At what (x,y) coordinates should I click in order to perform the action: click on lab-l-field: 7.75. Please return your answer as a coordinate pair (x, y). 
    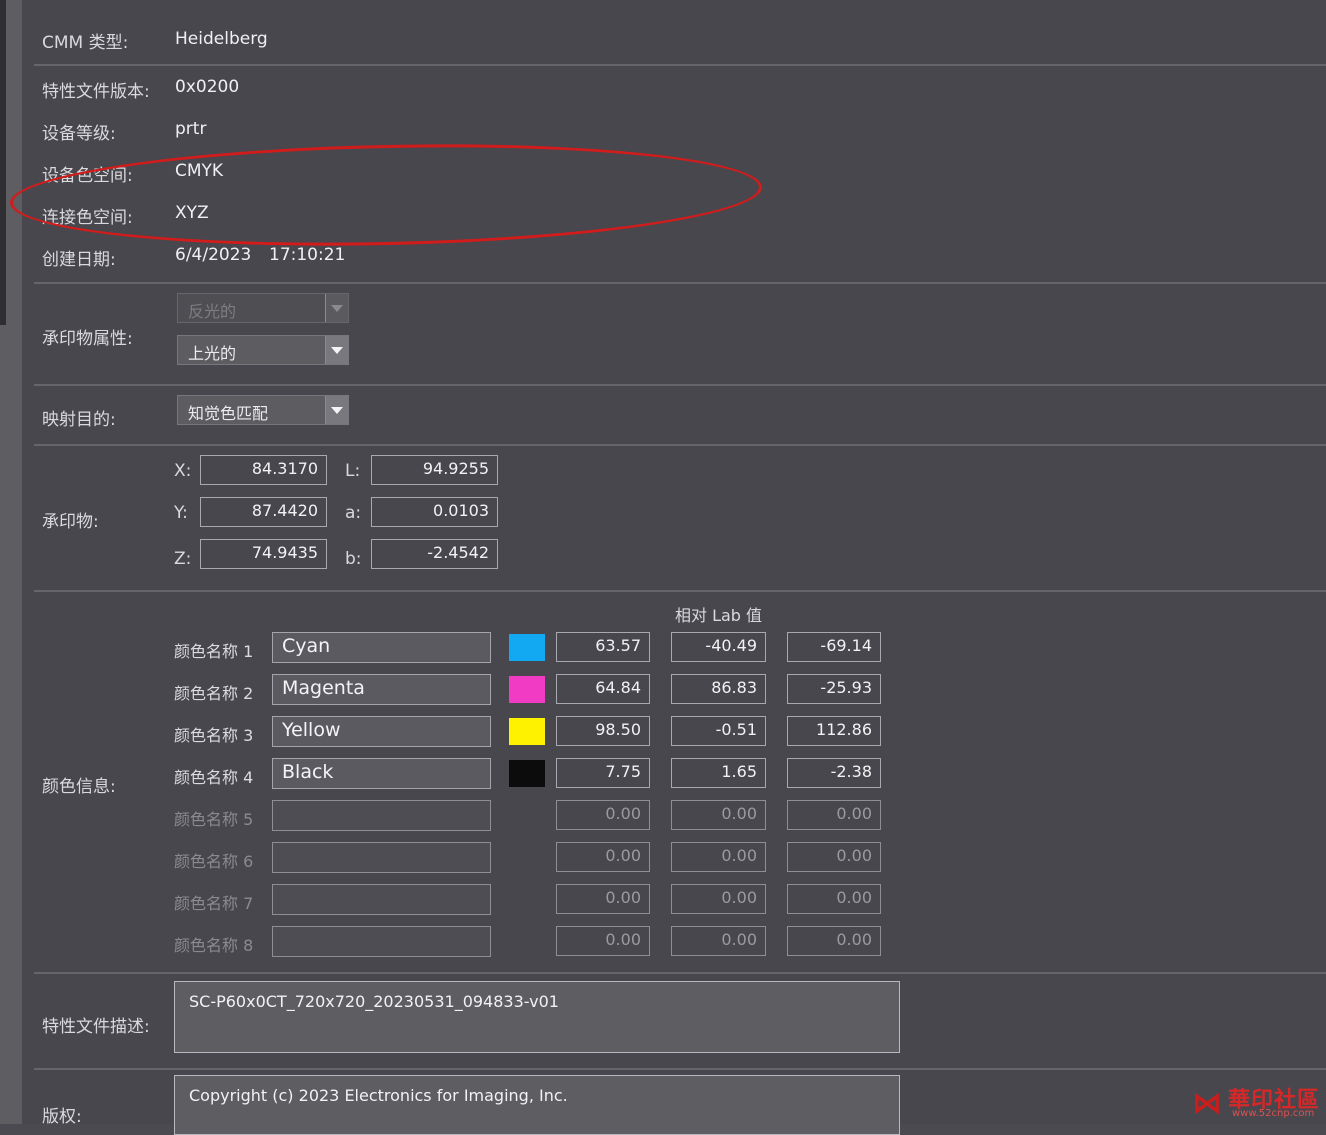
    Looking at the image, I should click on (603, 773).